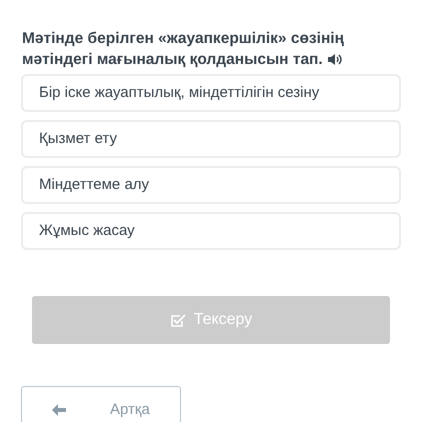 This screenshot has height=422, width=422. What do you see at coordinates (178, 320) in the screenshot?
I see `checkbox-icon` at bounding box center [178, 320].